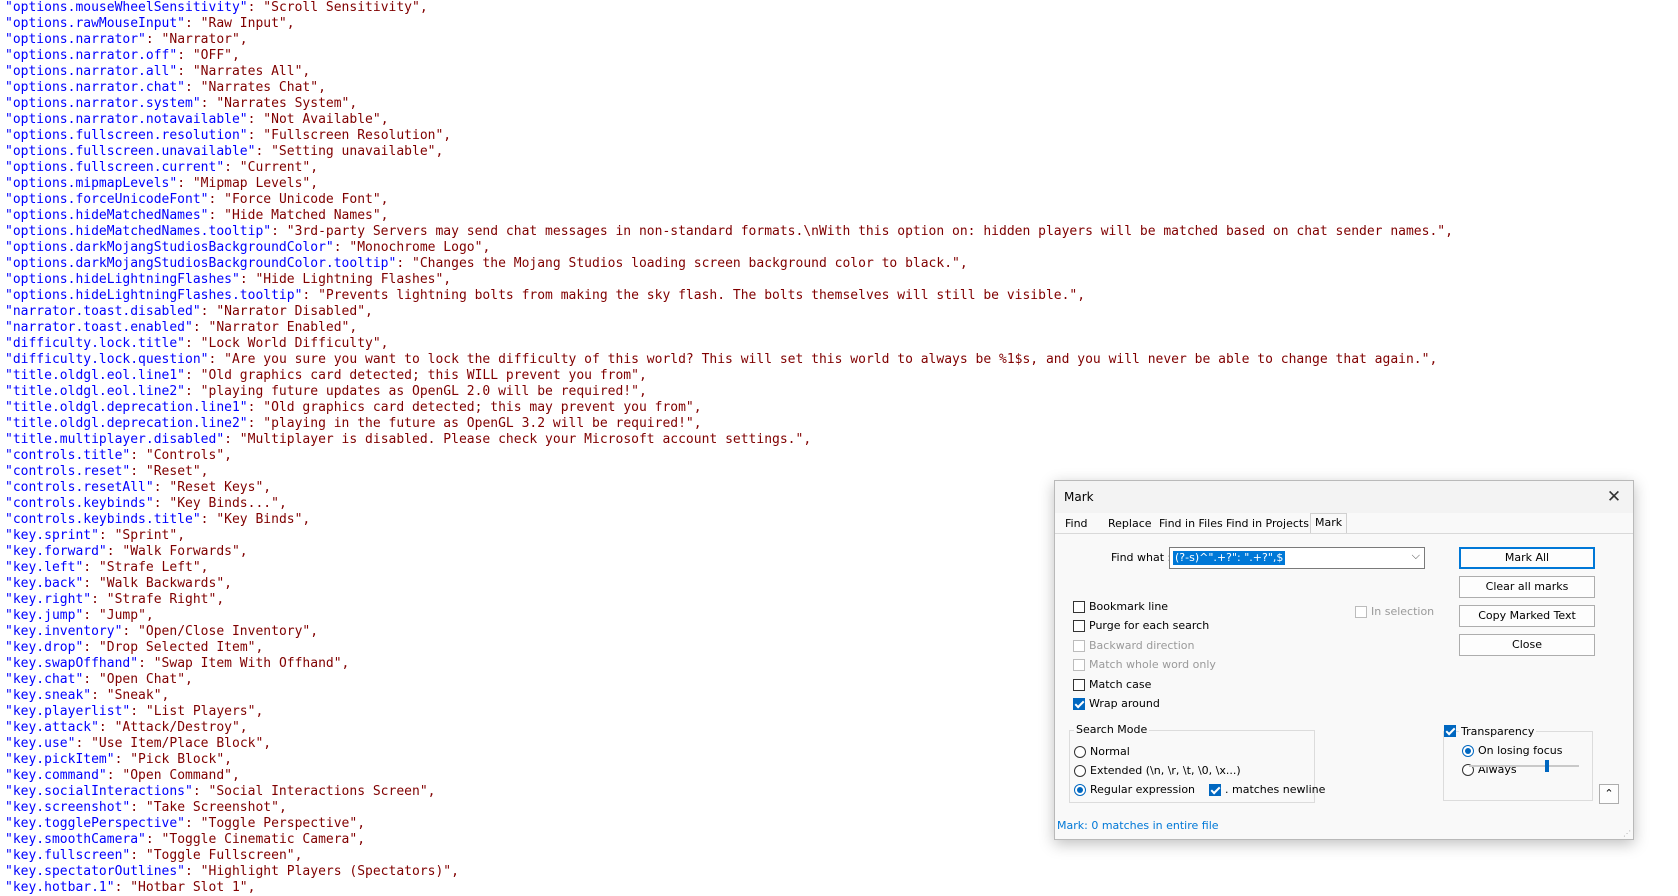 The height and width of the screenshot is (896, 1678). I want to click on tab-find-in-projects: Find in Projects, so click(1267, 524).